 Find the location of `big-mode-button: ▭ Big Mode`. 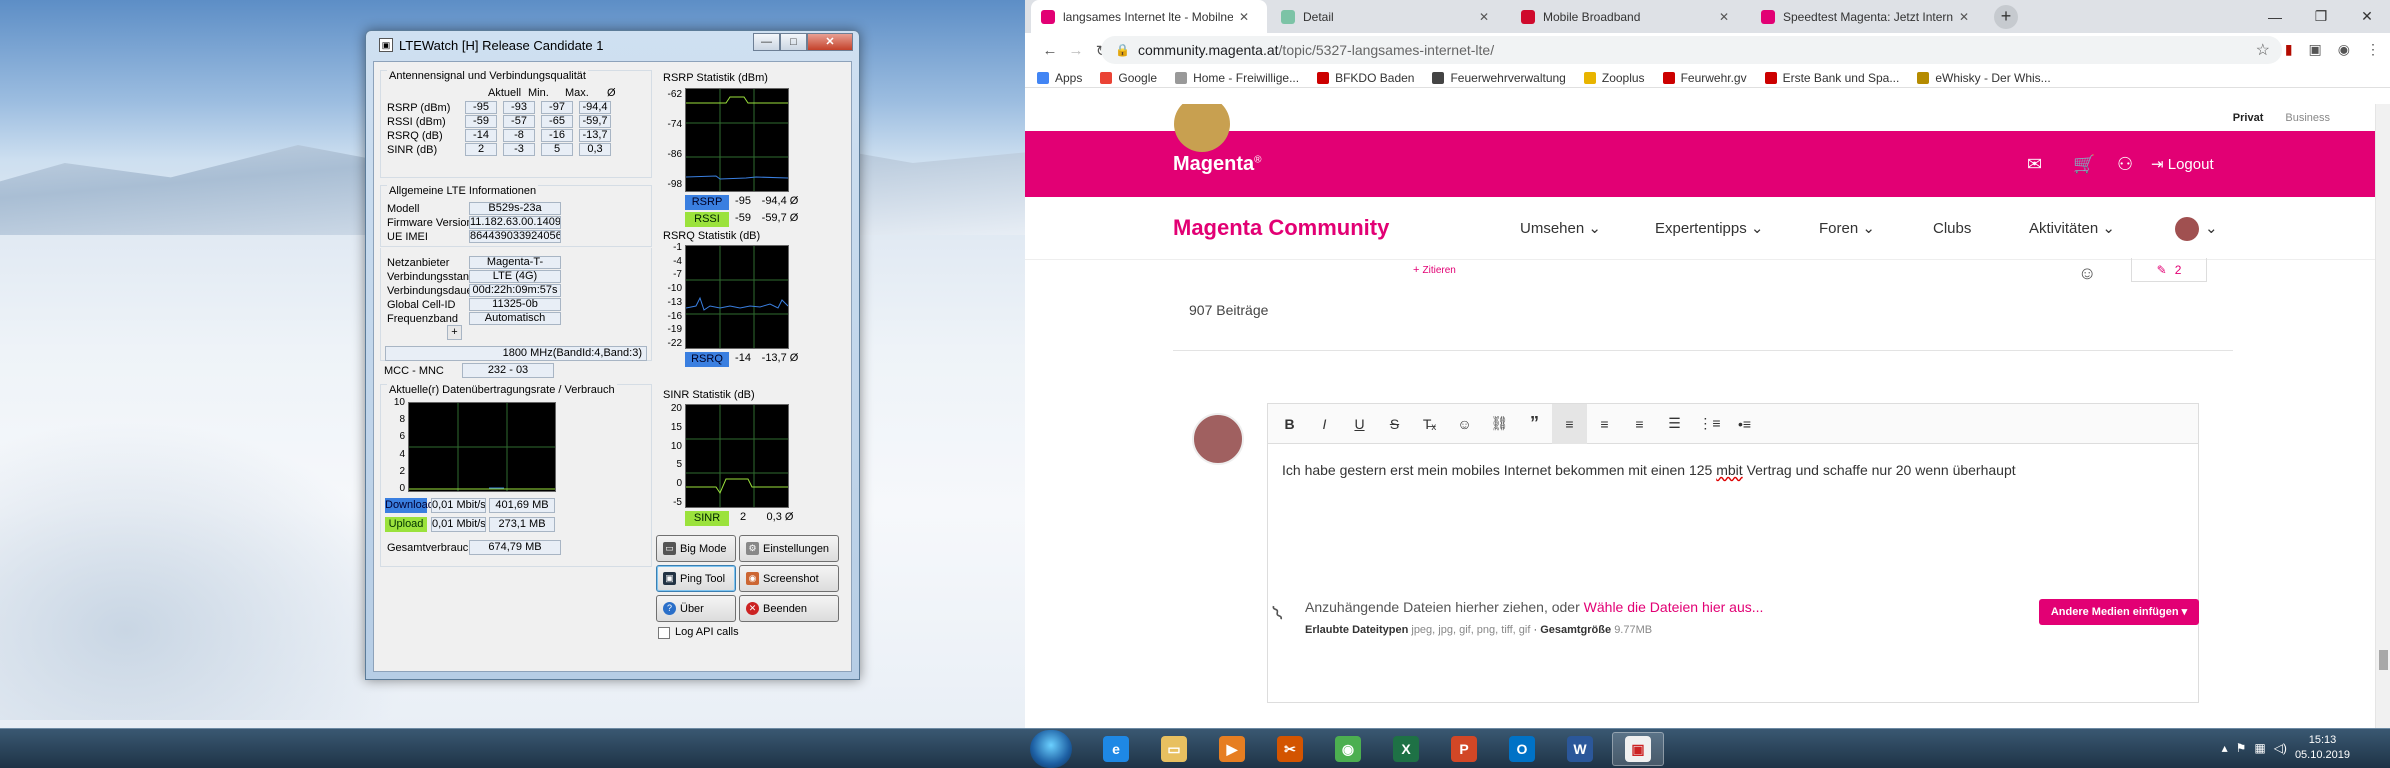

big-mode-button: ▭ Big Mode is located at coordinates (696, 548).